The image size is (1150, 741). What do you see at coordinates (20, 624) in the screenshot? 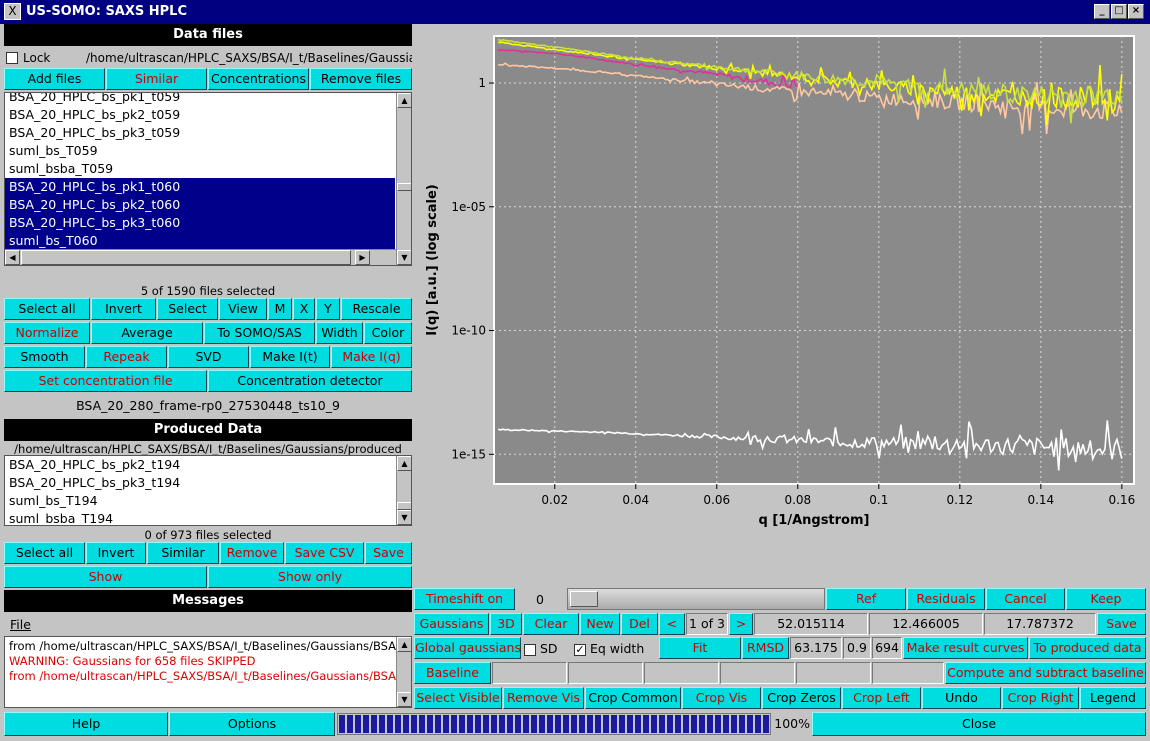
I see `file-menu: File` at bounding box center [20, 624].